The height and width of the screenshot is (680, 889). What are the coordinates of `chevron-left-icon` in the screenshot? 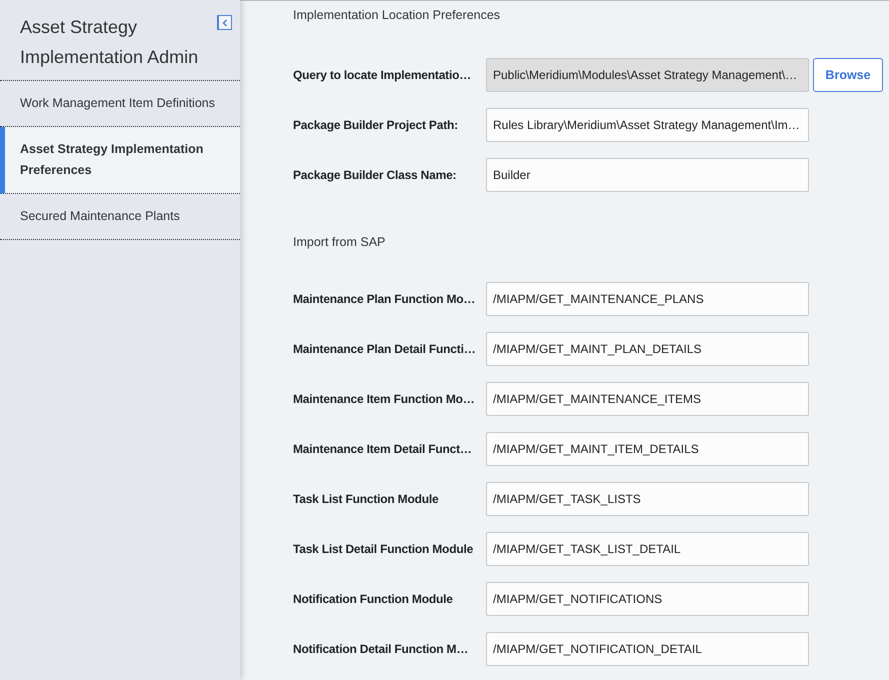 It's located at (225, 22).